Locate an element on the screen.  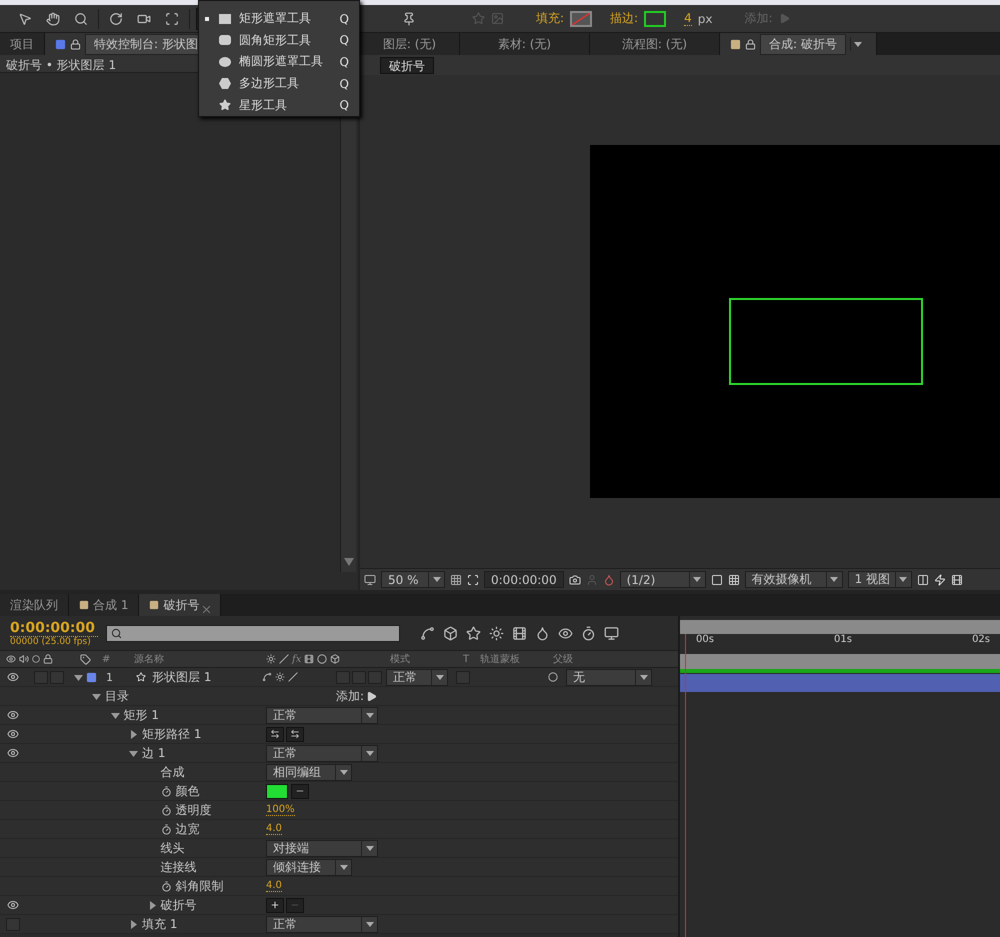
current-time: 0:00:00:00 is located at coordinates (54, 628).